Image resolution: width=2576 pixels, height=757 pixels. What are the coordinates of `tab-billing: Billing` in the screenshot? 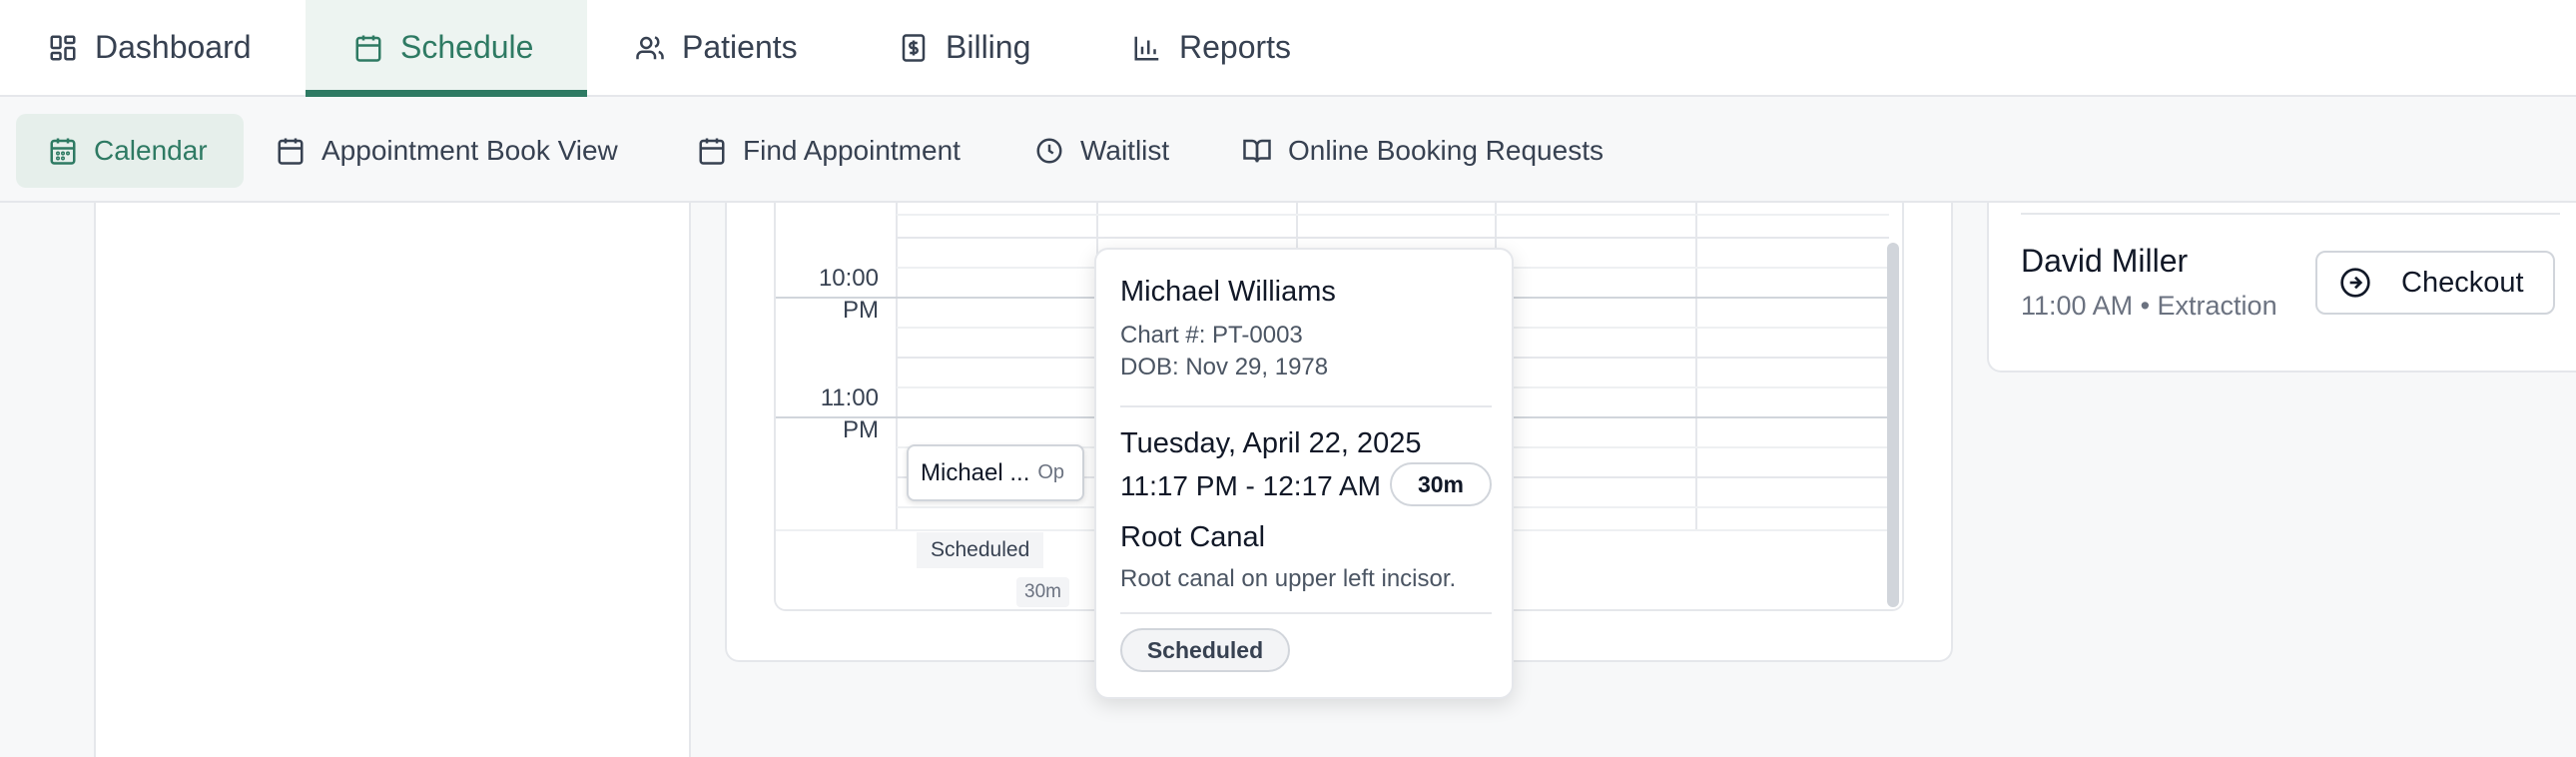 It's located at (964, 47).